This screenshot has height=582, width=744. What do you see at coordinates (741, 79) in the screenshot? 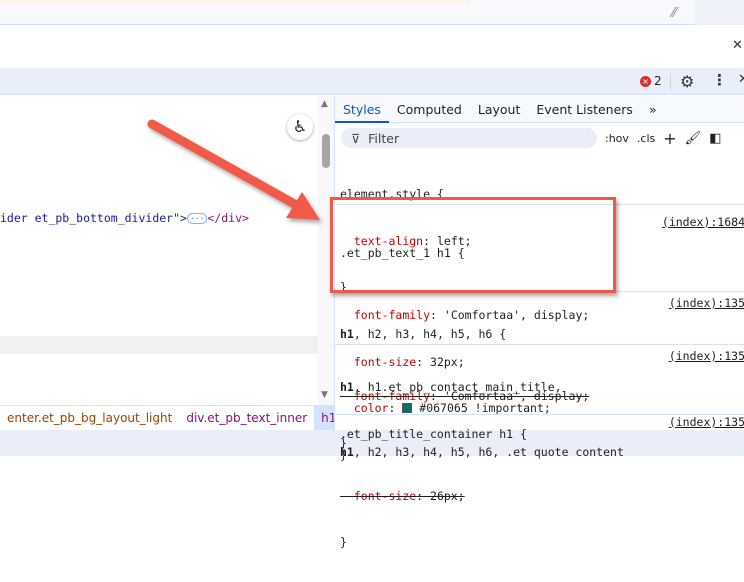
I see `close-devtools-icon: ✕` at bounding box center [741, 79].